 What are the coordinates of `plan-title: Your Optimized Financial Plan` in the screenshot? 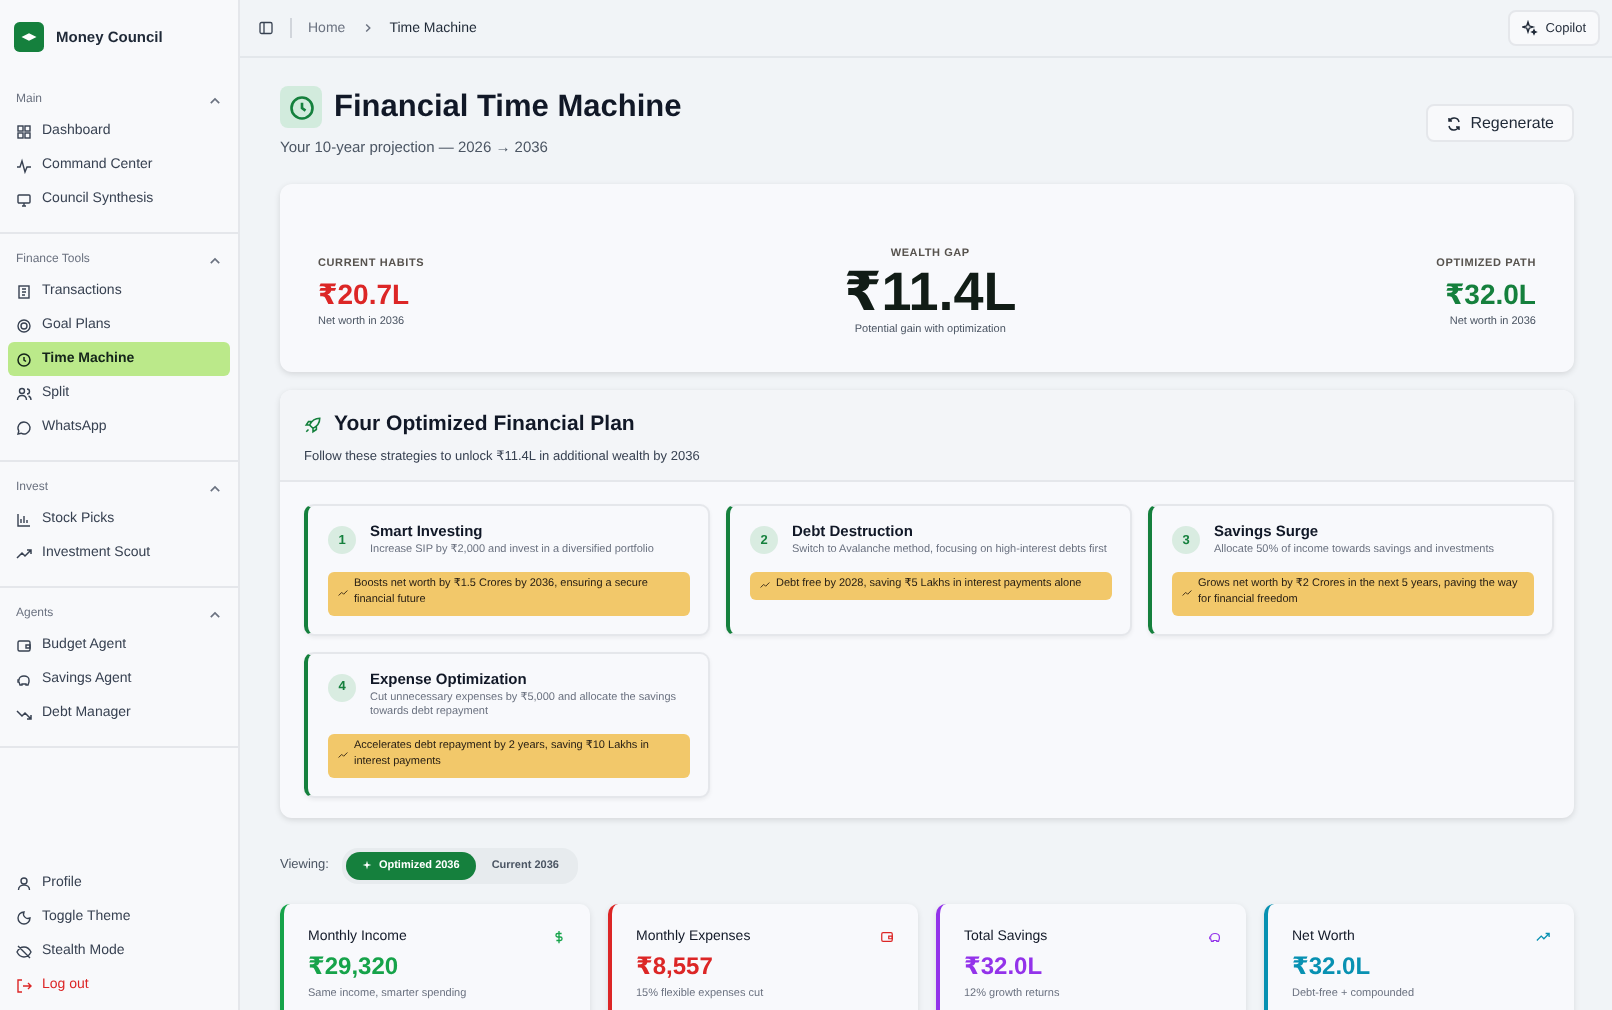 It's located at (484, 424).